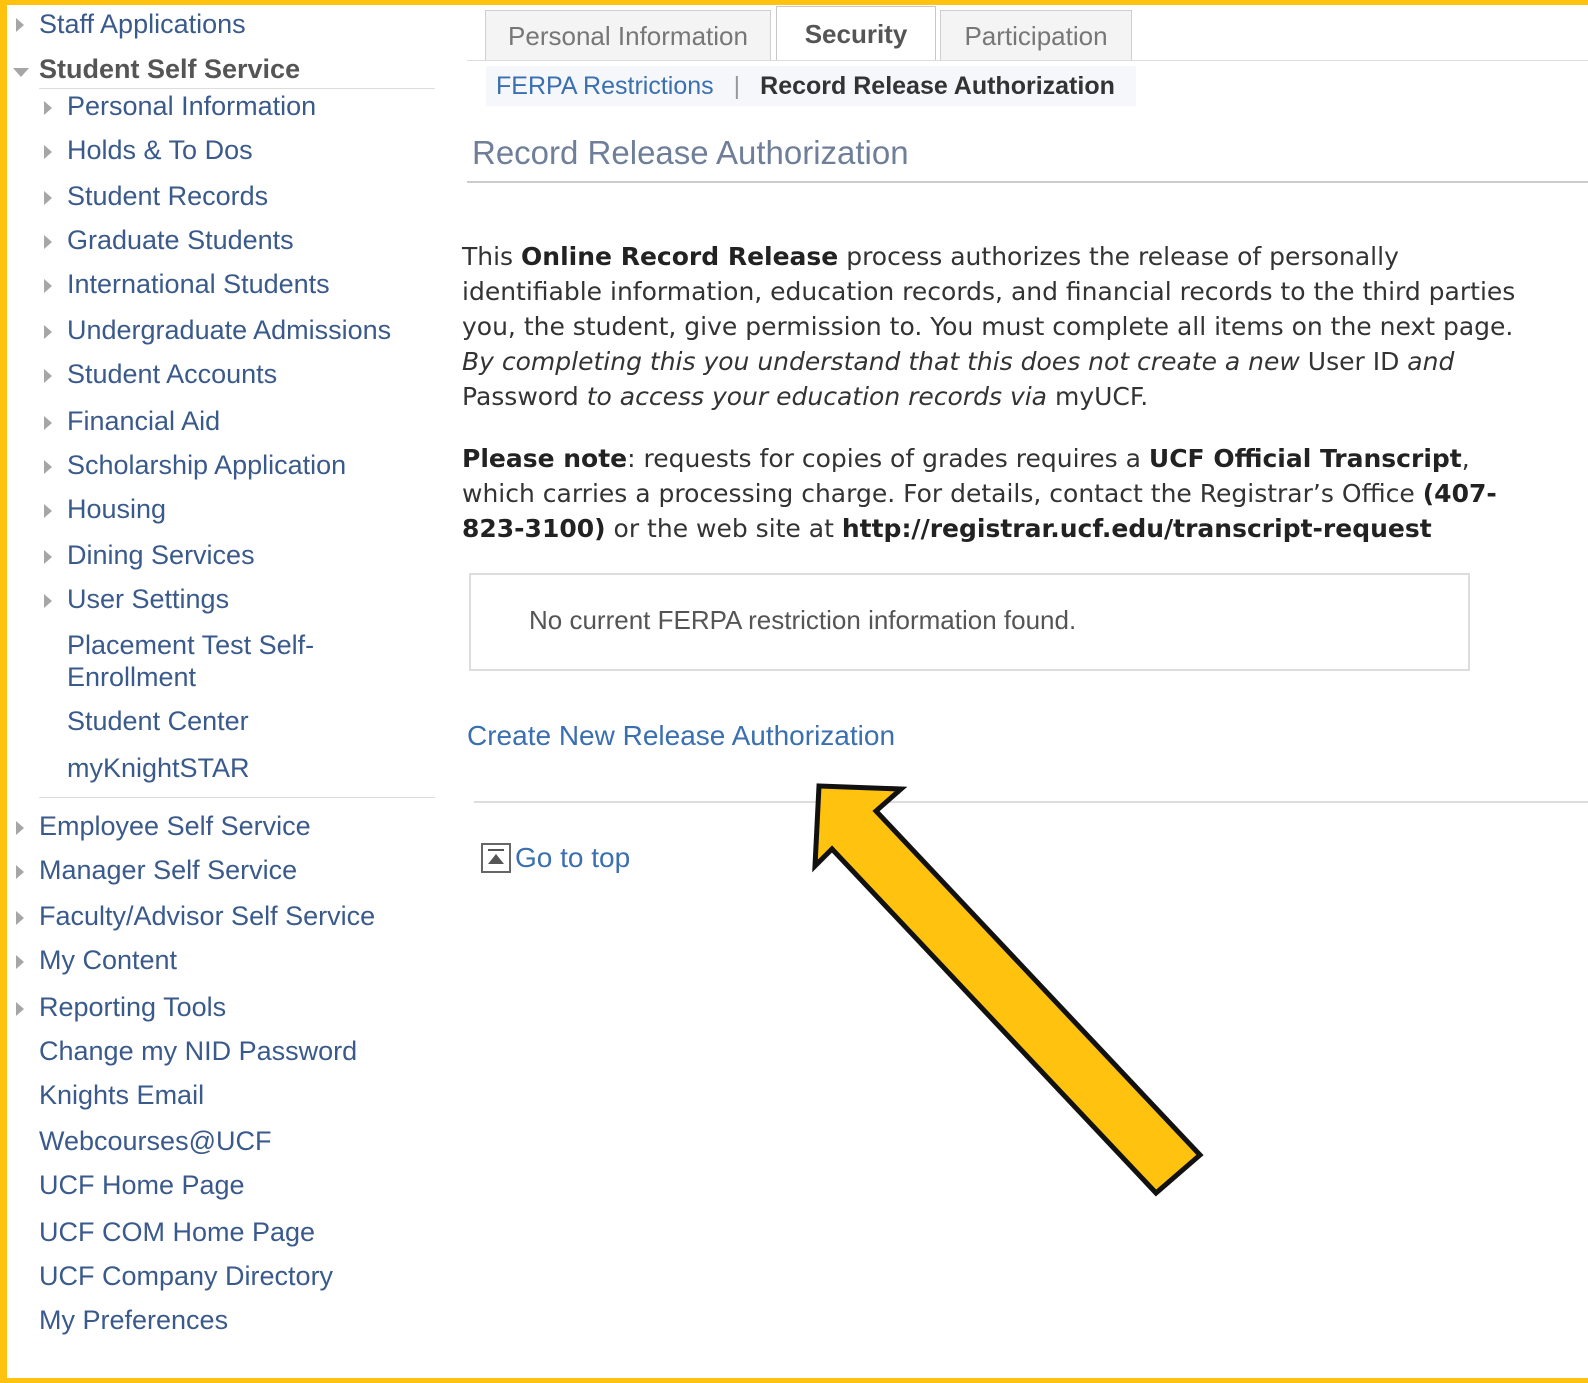 Image resolution: width=1588 pixels, height=1383 pixels. I want to click on annotation-arrow-icon, so click(1008, 990).